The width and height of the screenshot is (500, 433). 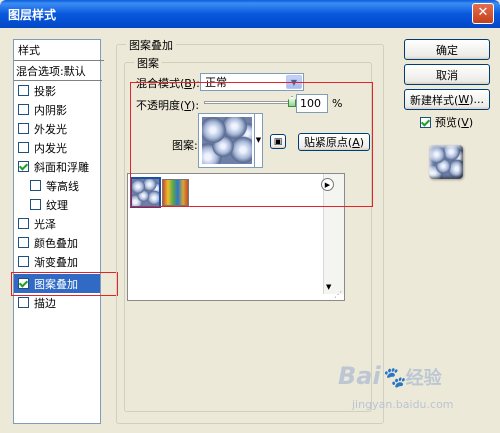 I want to click on style-item-label: 内阴影, so click(x=50, y=110).